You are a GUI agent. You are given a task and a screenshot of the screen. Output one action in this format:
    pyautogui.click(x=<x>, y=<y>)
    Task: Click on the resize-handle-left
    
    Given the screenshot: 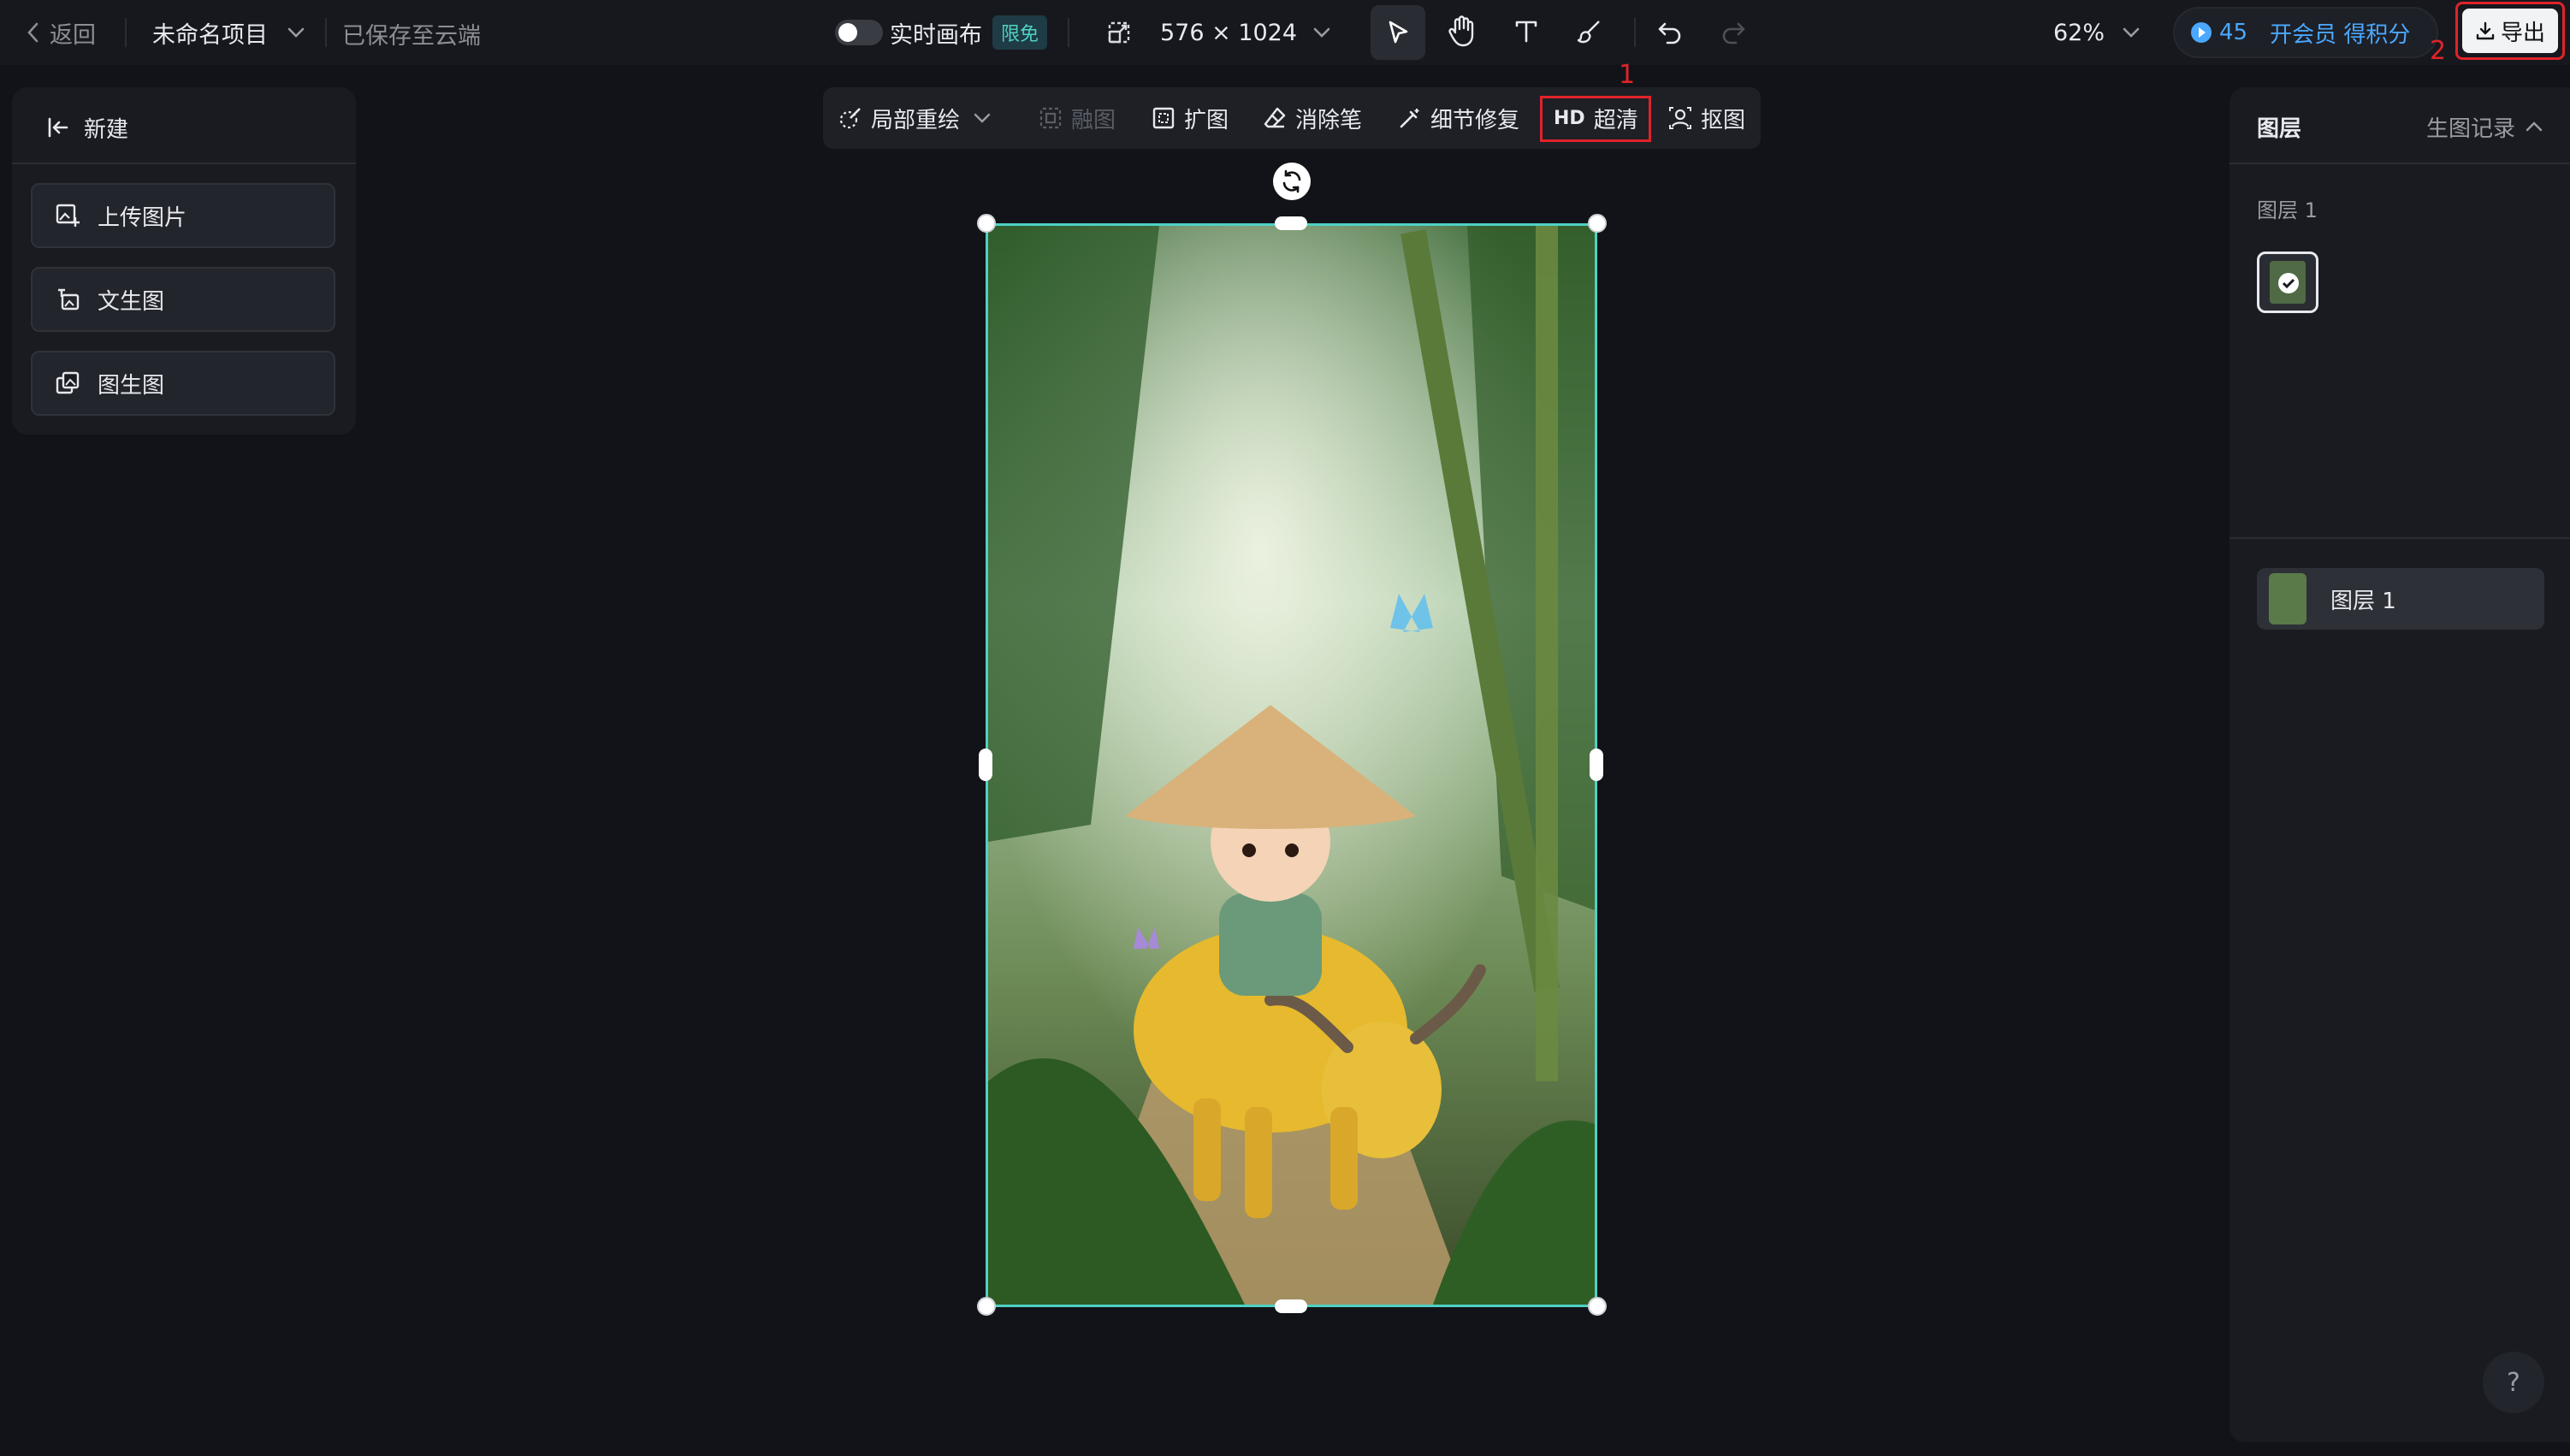 What is the action you would take?
    pyautogui.click(x=985, y=765)
    